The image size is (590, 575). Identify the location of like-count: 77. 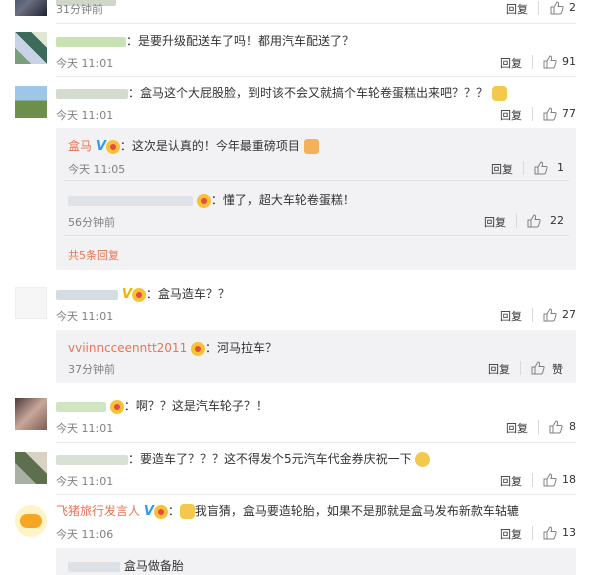
(569, 113).